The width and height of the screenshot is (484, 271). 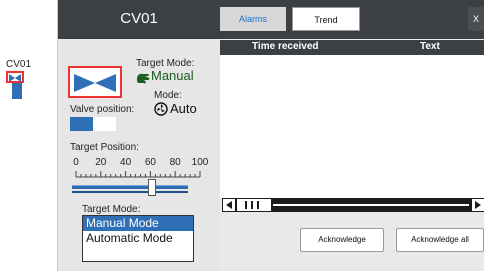 I want to click on target-mode-listbox: Manual Mode Automatic Mode, so click(x=138, y=238).